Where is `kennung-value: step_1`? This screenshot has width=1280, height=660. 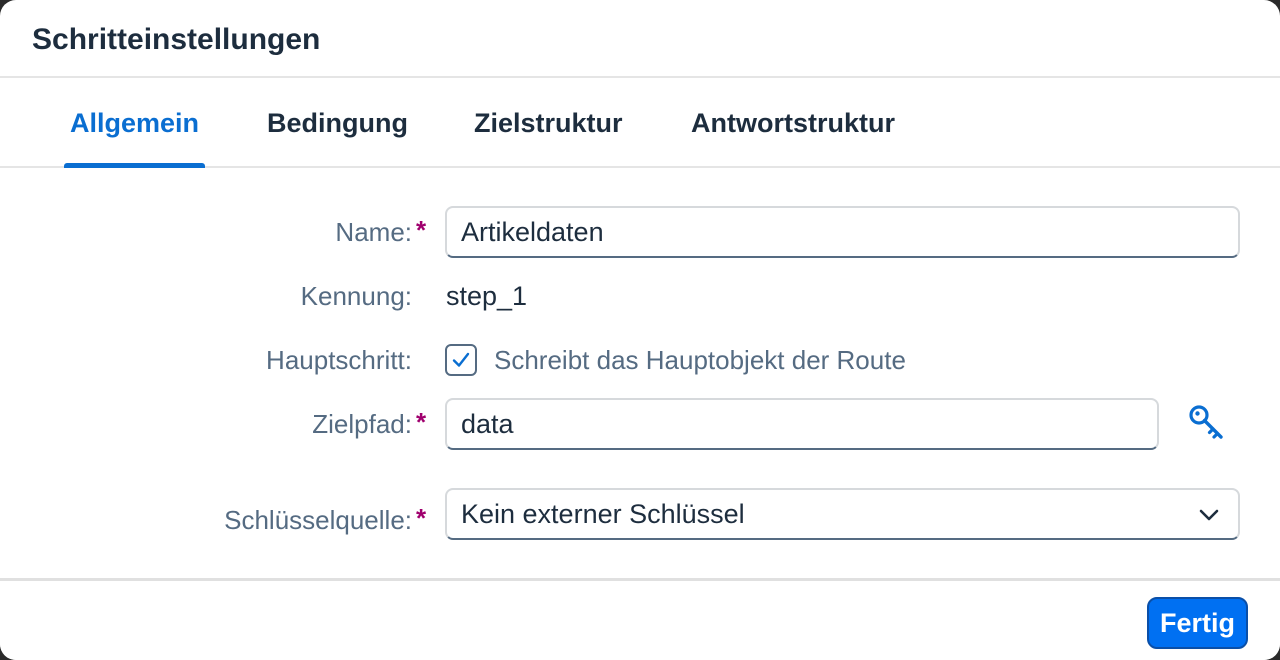
kennung-value: step_1 is located at coordinates (487, 296).